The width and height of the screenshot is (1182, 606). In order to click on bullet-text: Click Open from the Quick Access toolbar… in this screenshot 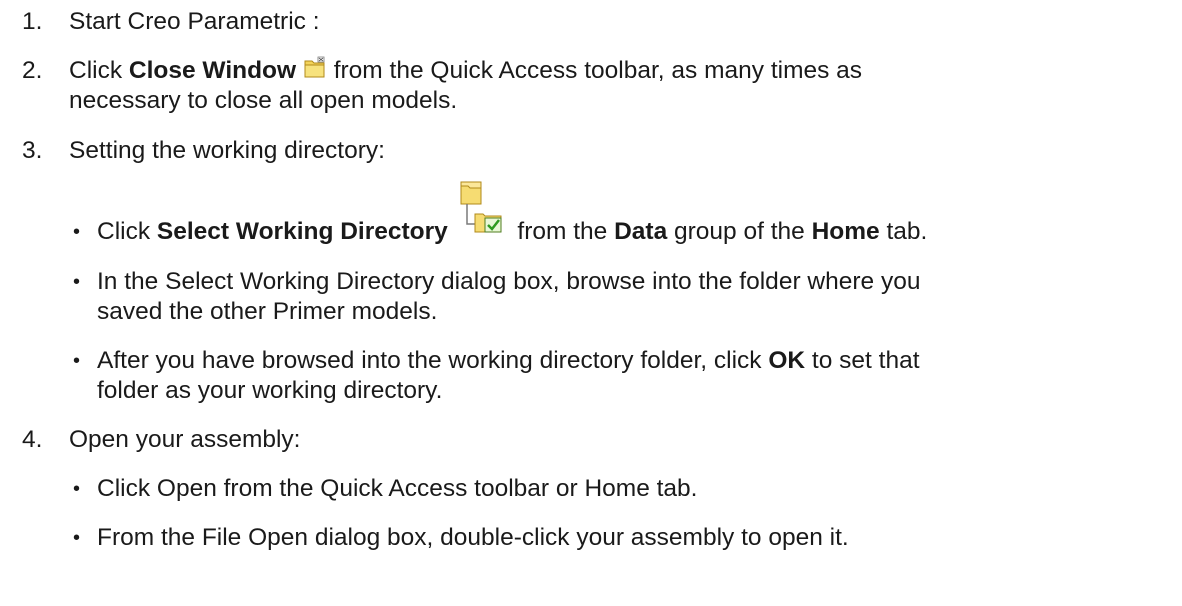, I will do `click(397, 488)`.